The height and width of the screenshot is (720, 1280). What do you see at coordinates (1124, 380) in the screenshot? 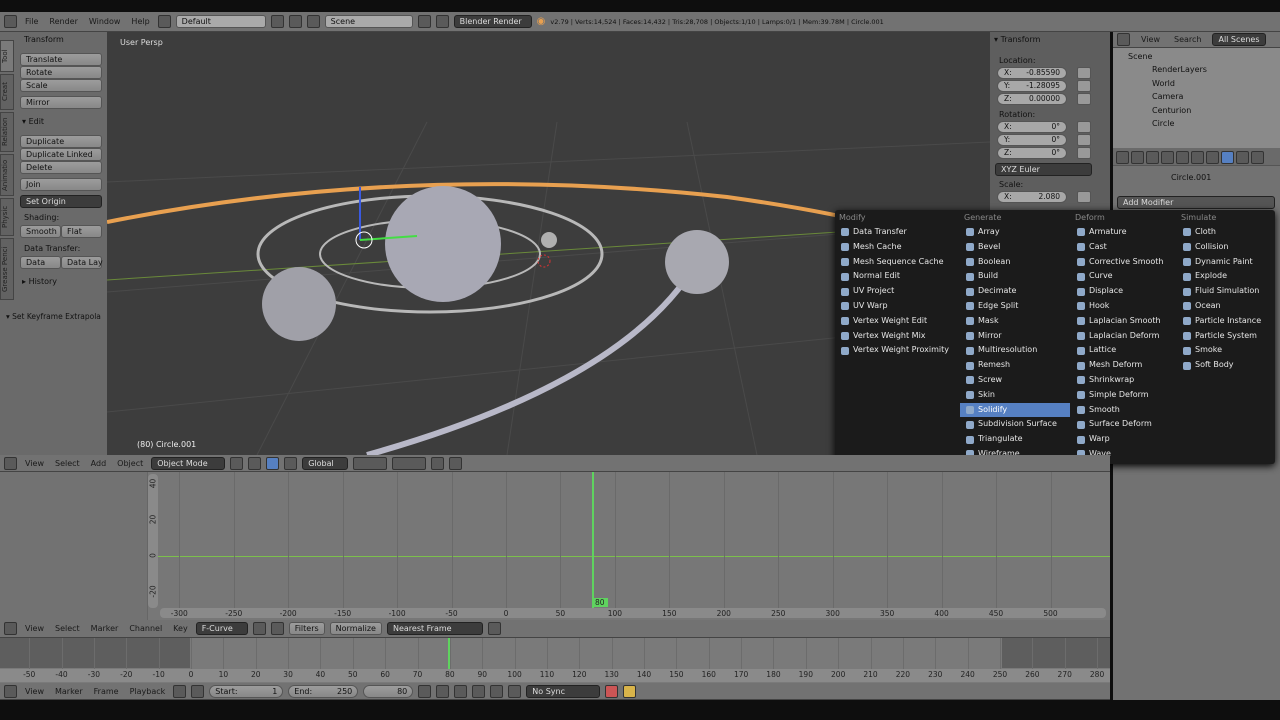
I see `modifier-item-shrinkwrap: Shrinkwrap` at bounding box center [1124, 380].